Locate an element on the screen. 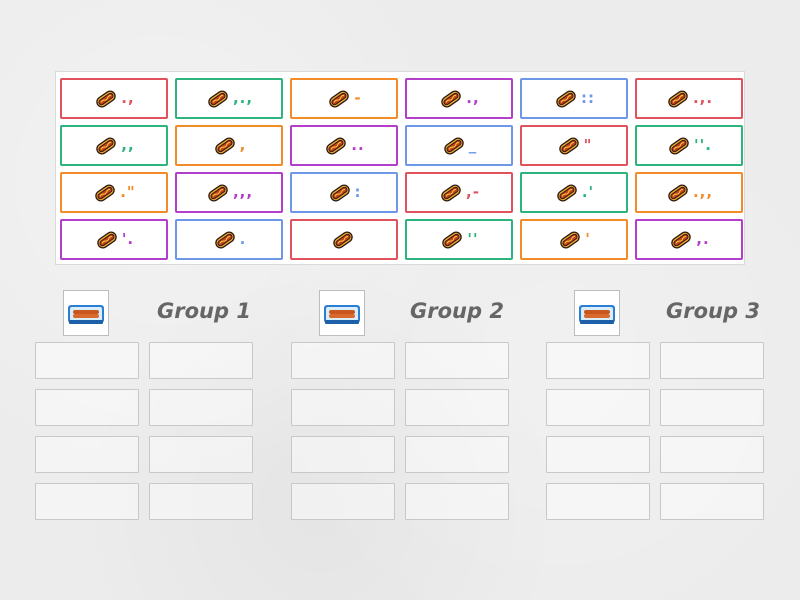 The width and height of the screenshot is (800, 600). group-3-area: Group 3 is located at coordinates (656, 410).